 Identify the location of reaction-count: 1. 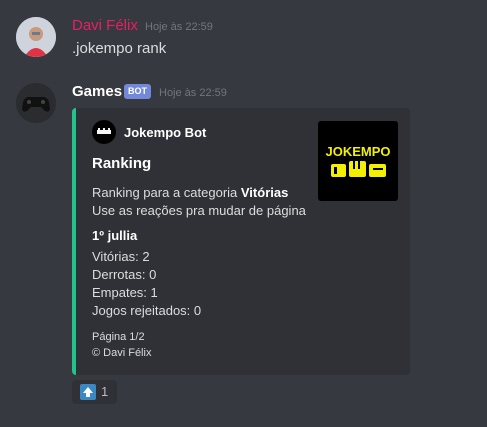
(105, 391).